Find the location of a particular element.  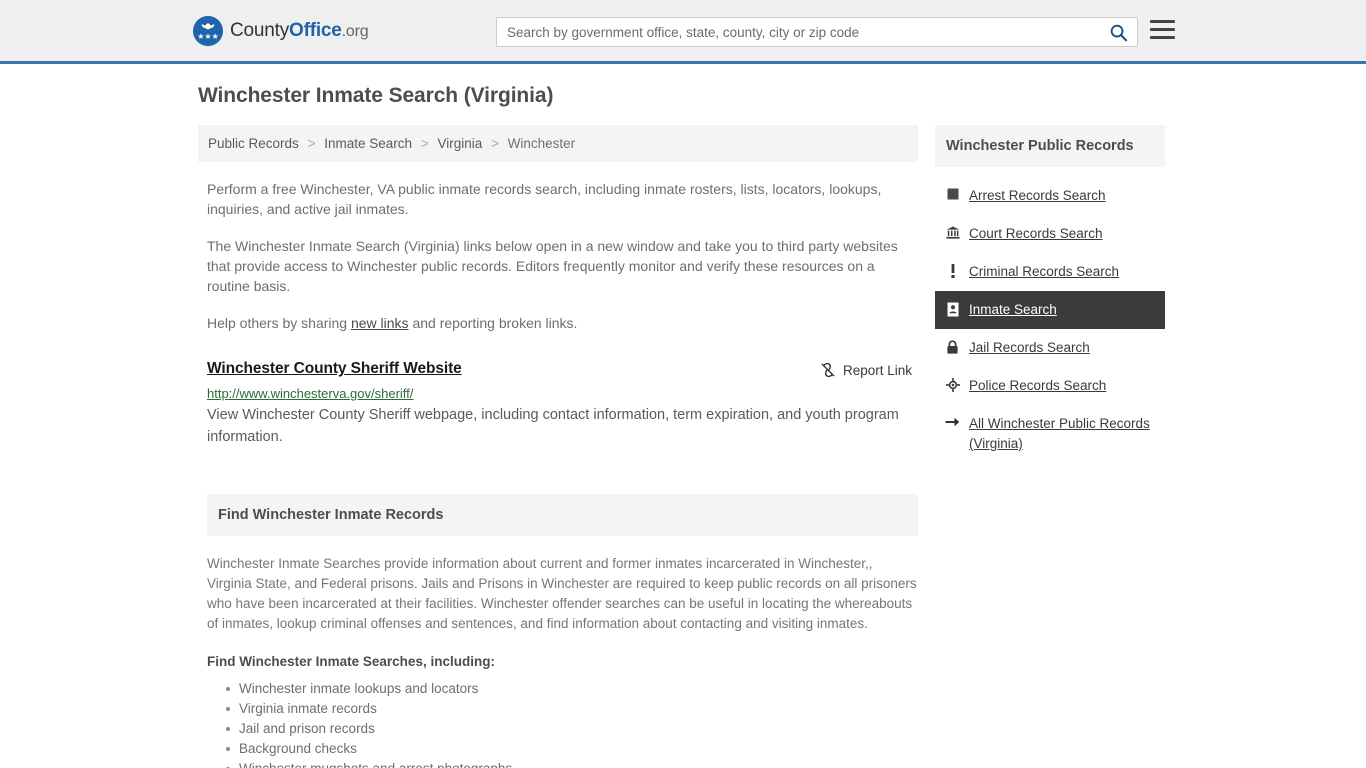

search-button is located at coordinates (1118, 32).